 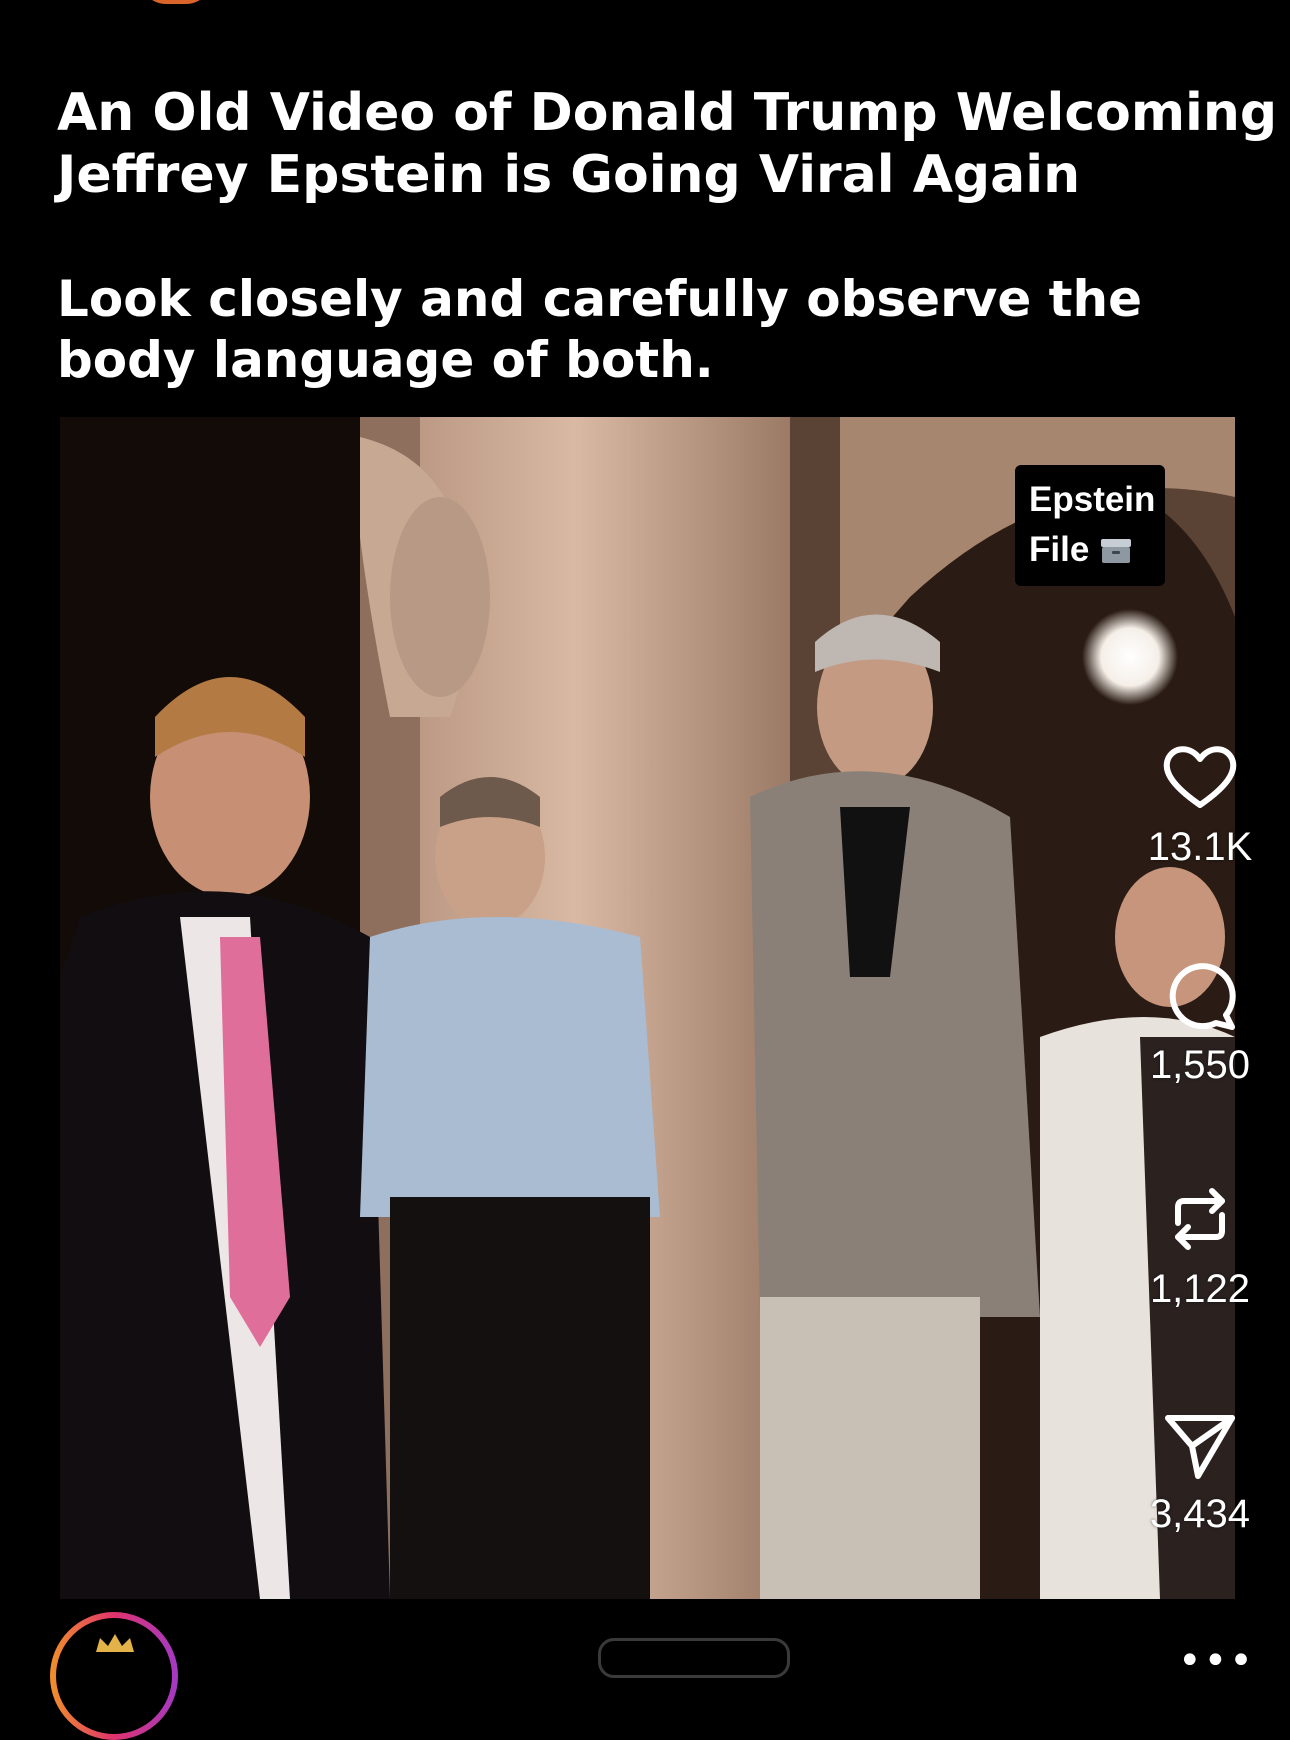 I want to click on crown-icon, so click(x=115, y=1643).